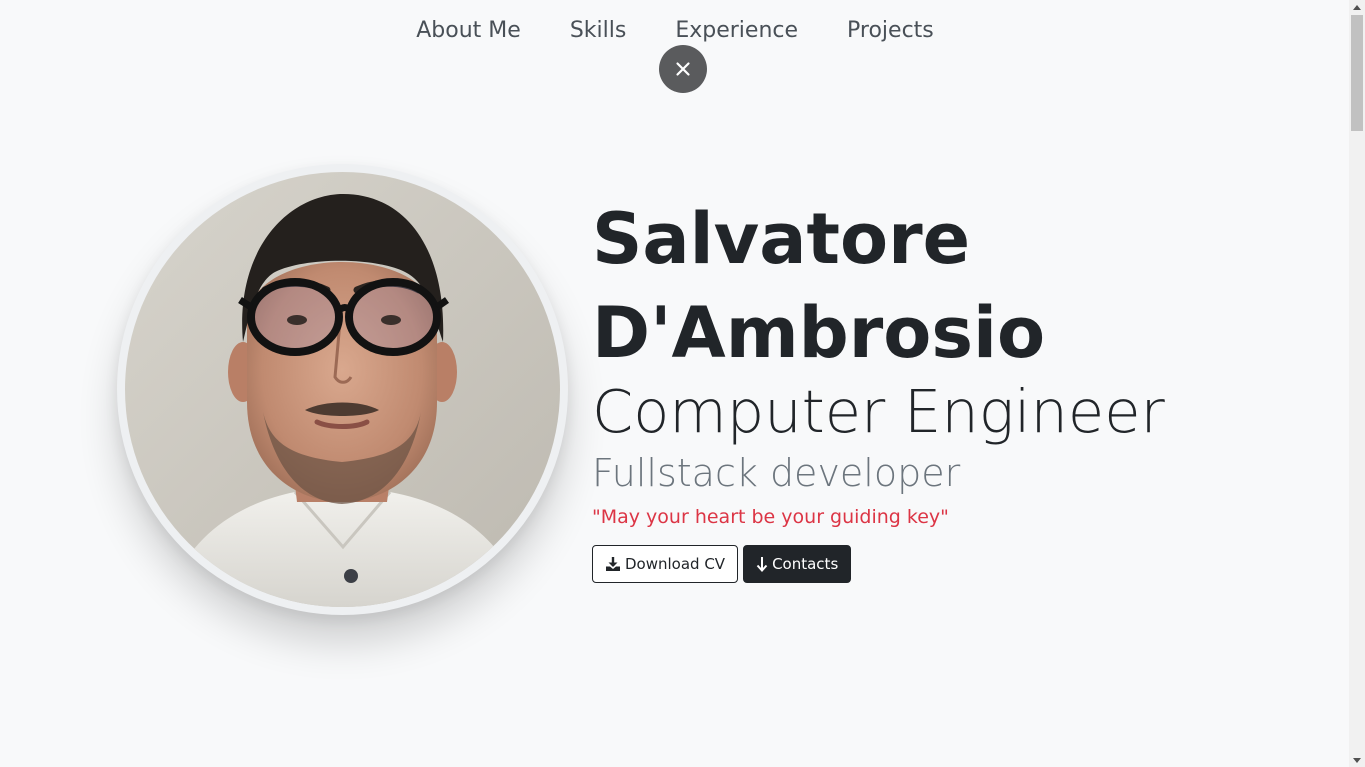 This screenshot has height=767, width=1365. What do you see at coordinates (1357, 760) in the screenshot?
I see `scroll-down-arrow-icon` at bounding box center [1357, 760].